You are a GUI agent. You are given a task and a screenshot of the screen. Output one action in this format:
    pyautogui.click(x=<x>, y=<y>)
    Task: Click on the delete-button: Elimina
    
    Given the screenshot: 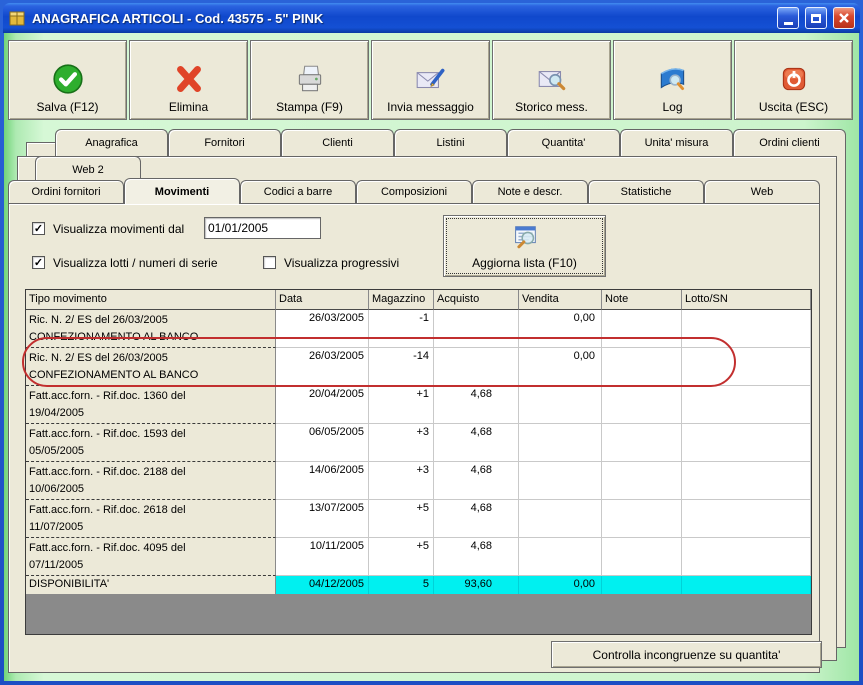 What is the action you would take?
    pyautogui.click(x=188, y=80)
    